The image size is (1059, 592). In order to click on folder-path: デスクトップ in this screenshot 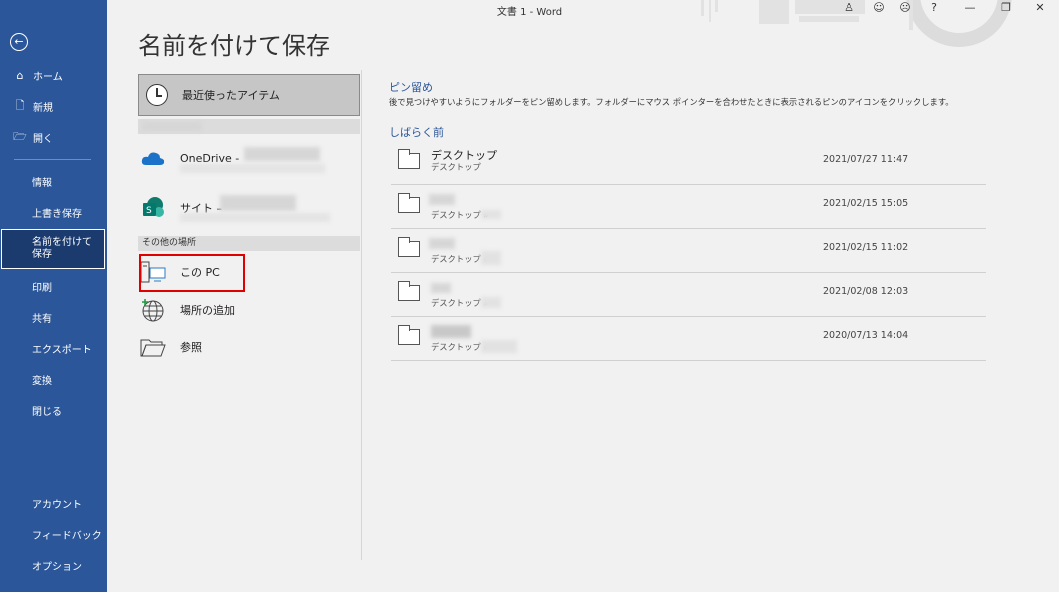, I will do `click(456, 167)`.